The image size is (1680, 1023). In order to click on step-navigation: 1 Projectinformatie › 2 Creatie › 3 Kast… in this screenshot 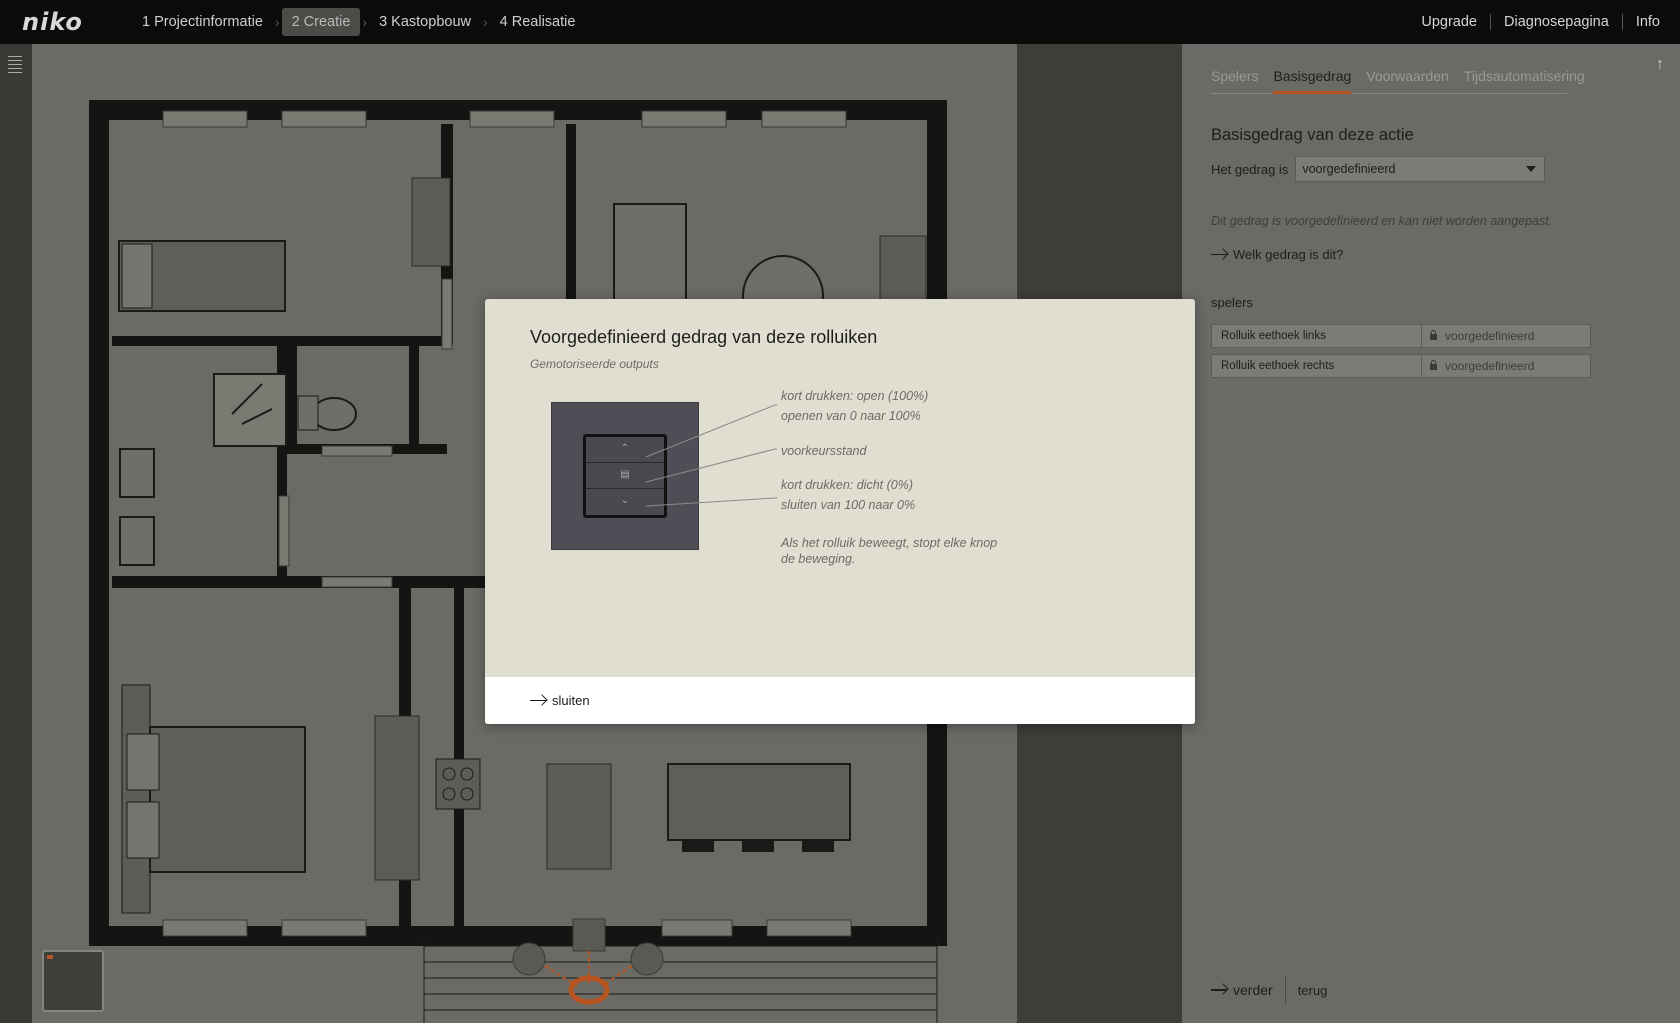, I will do `click(358, 22)`.